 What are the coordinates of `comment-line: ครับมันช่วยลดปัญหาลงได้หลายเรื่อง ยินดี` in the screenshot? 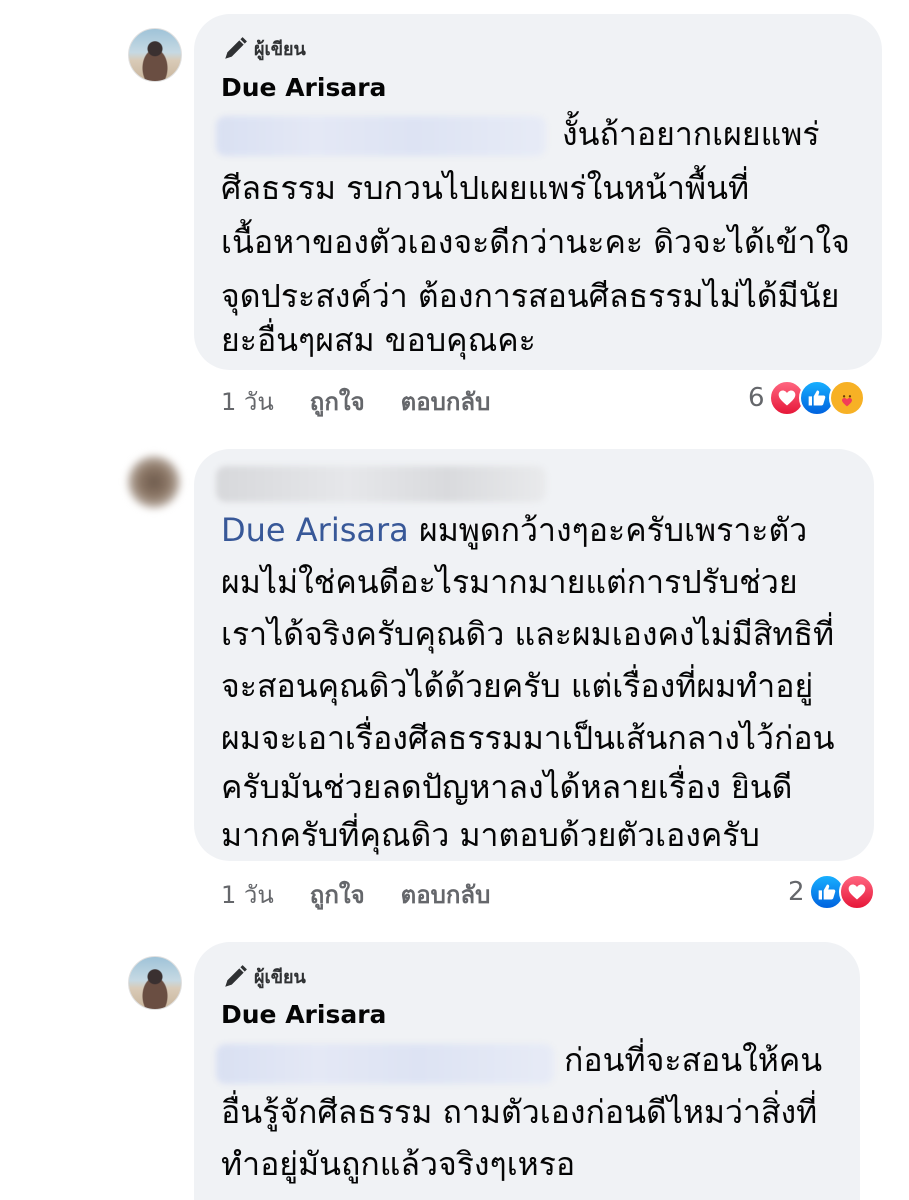 It's located at (507, 787).